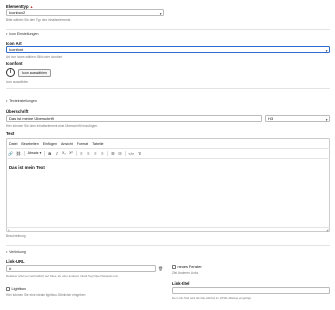 This screenshot has width=335, height=310. I want to click on menu-einfuegen: Einfügen, so click(50, 144).